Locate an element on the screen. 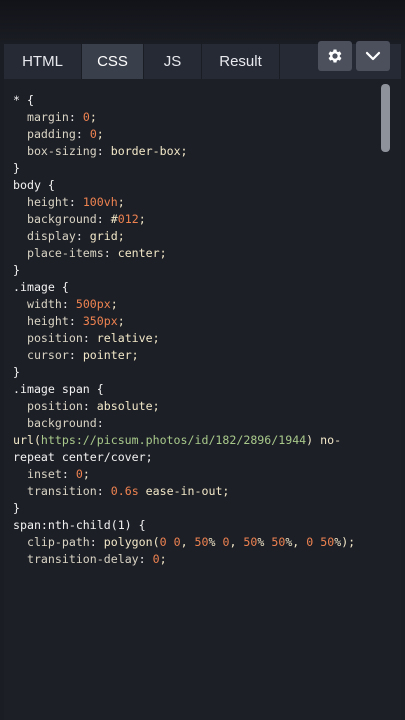  code-line: transition-delay: 0; is located at coordinates (96, 559).